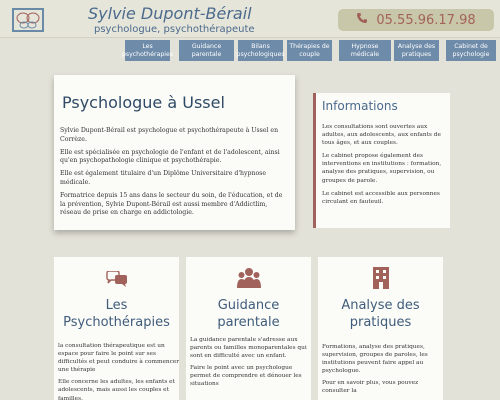 The height and width of the screenshot is (400, 500). I want to click on info-title: Informations, so click(360, 106).